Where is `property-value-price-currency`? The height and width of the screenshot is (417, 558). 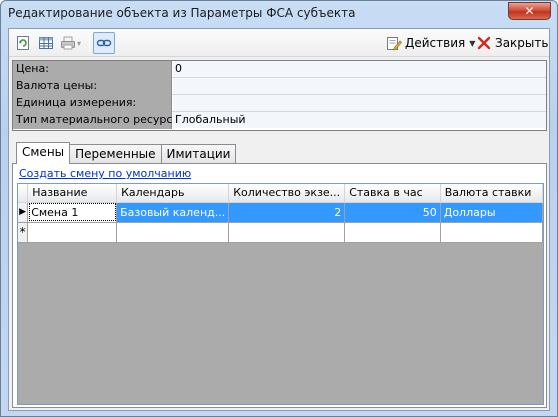
property-value-price-currency is located at coordinates (359, 86).